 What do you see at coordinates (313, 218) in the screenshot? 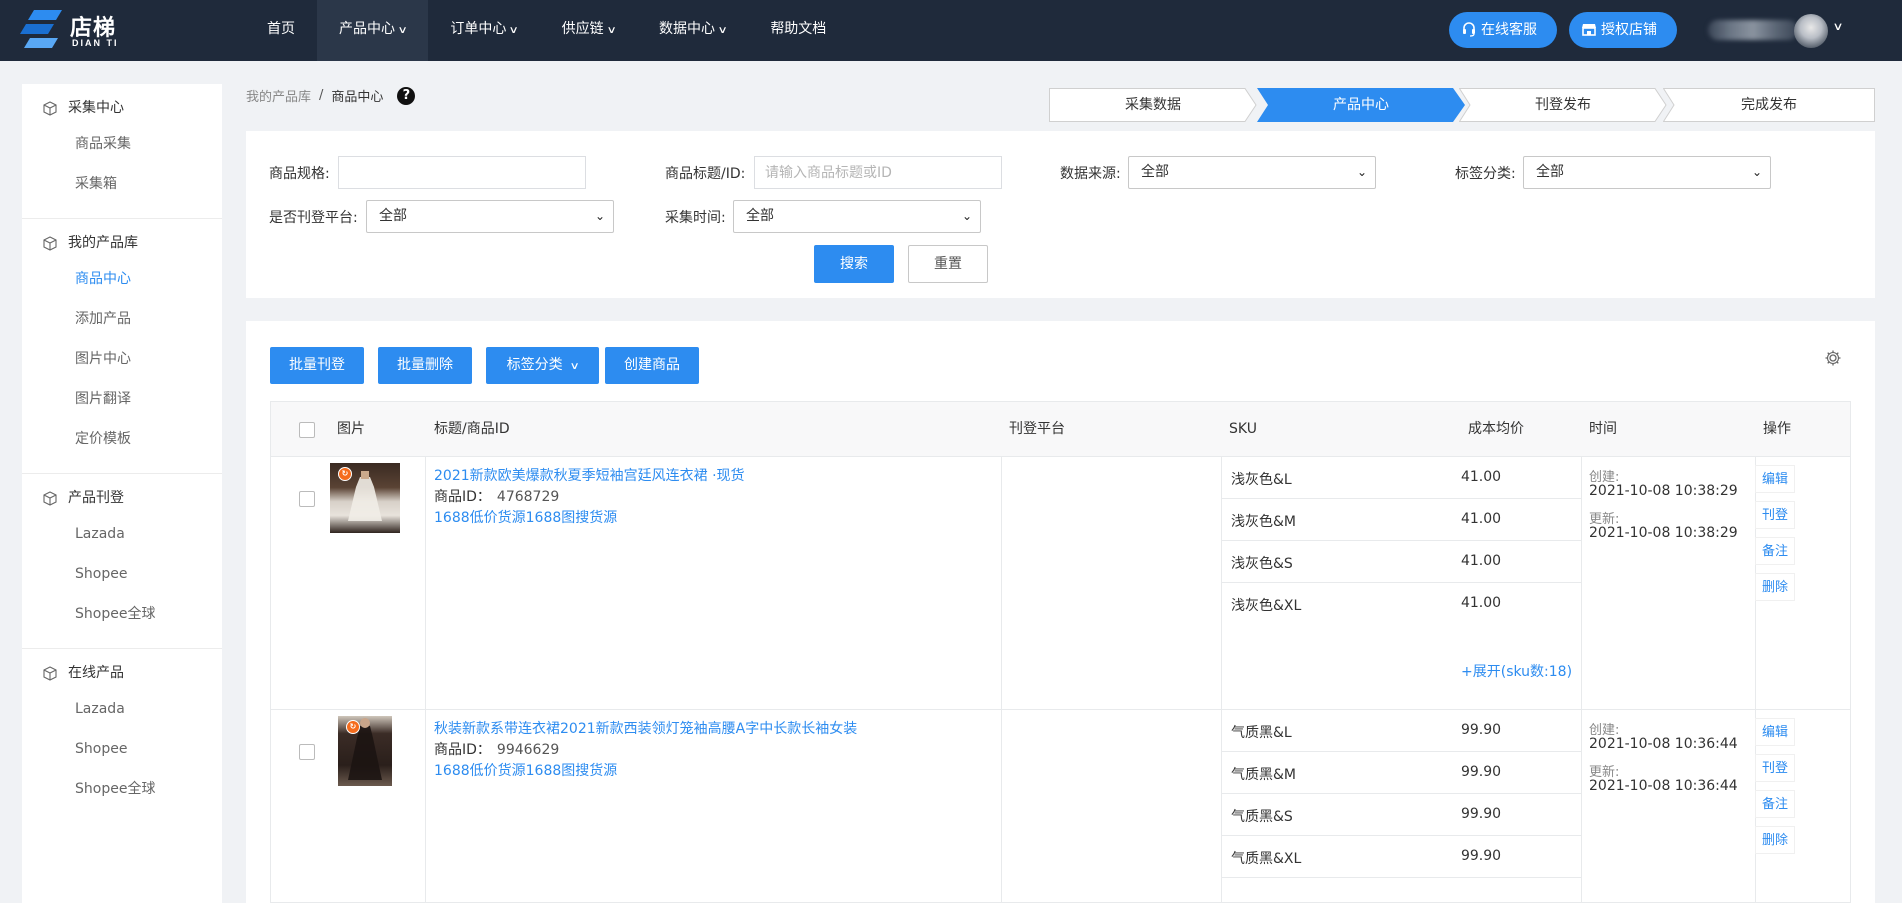
I see `listed-platform-label: 是否刊登平台:` at bounding box center [313, 218].